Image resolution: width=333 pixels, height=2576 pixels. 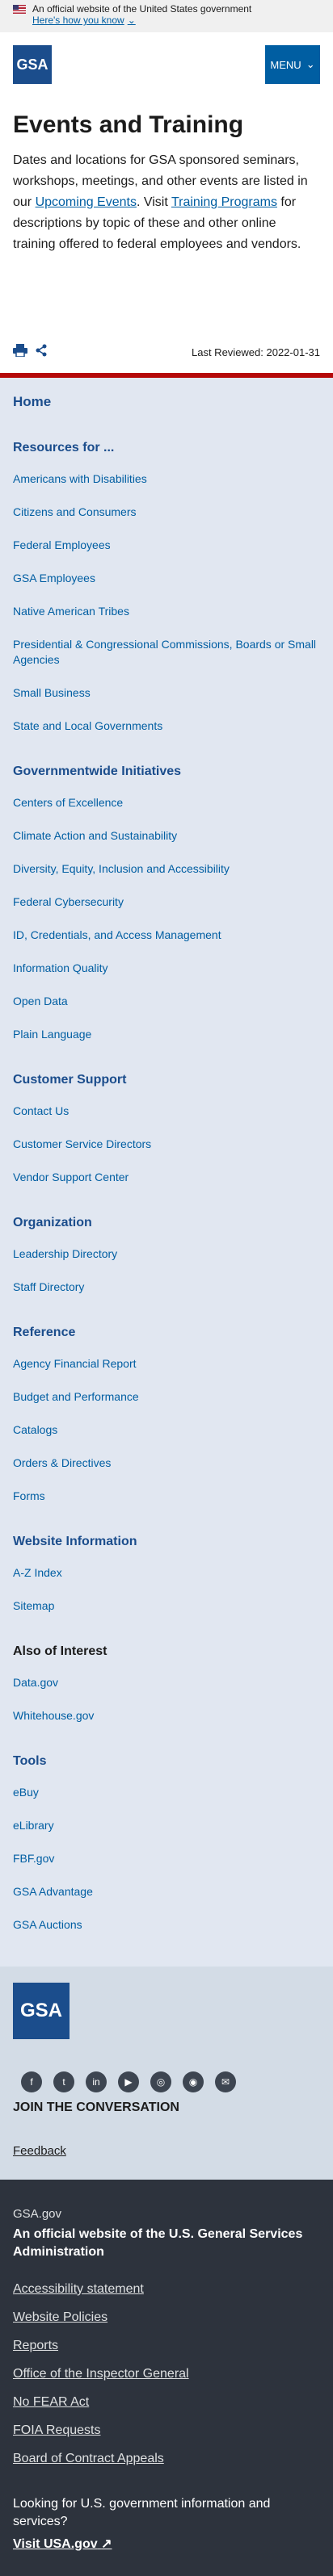 What do you see at coordinates (52, 692) in the screenshot?
I see `sidenav-link: Small Business` at bounding box center [52, 692].